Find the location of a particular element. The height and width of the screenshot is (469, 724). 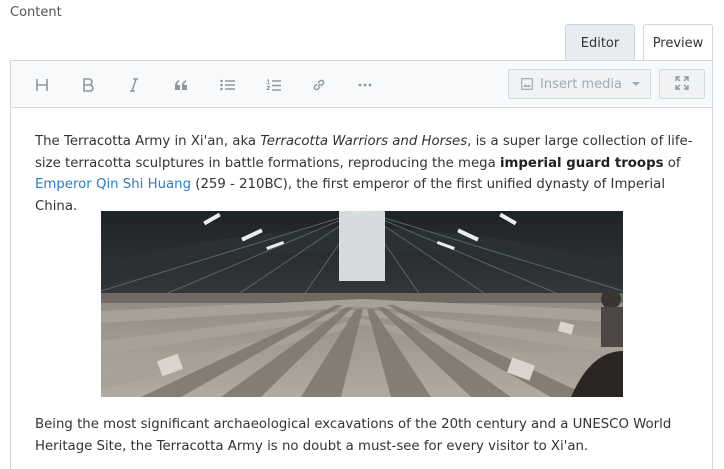

fullscreen-icon is located at coordinates (682, 84).